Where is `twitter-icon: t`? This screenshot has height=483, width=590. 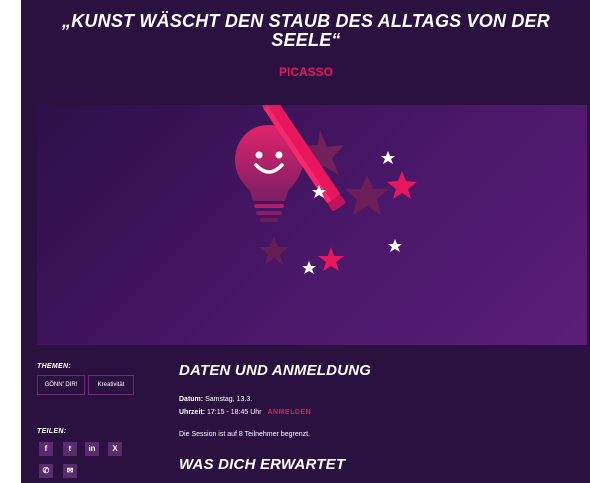
twitter-icon: t is located at coordinates (70, 449).